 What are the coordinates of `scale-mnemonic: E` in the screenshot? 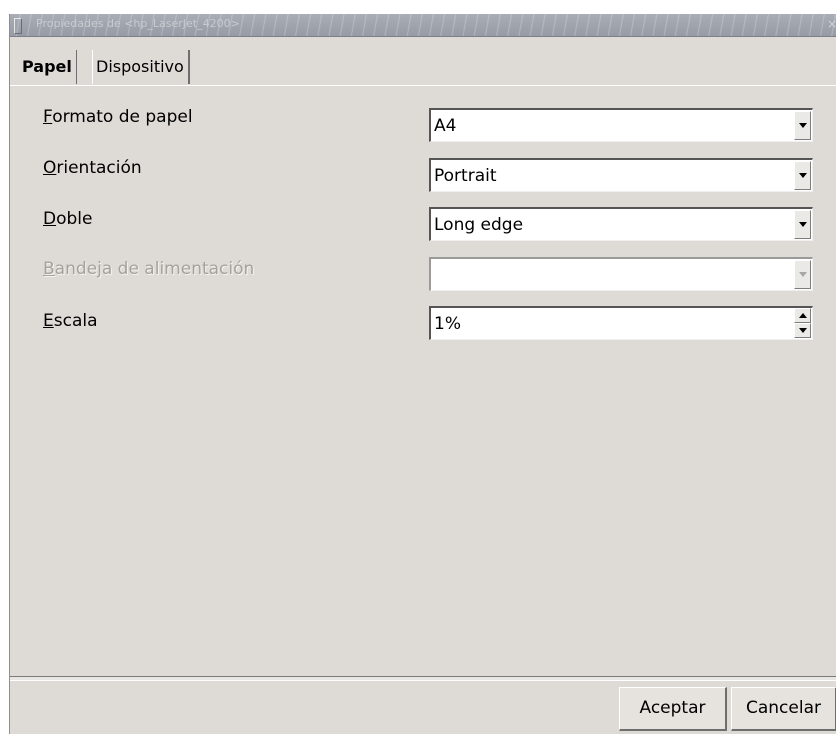 It's located at (48, 321).